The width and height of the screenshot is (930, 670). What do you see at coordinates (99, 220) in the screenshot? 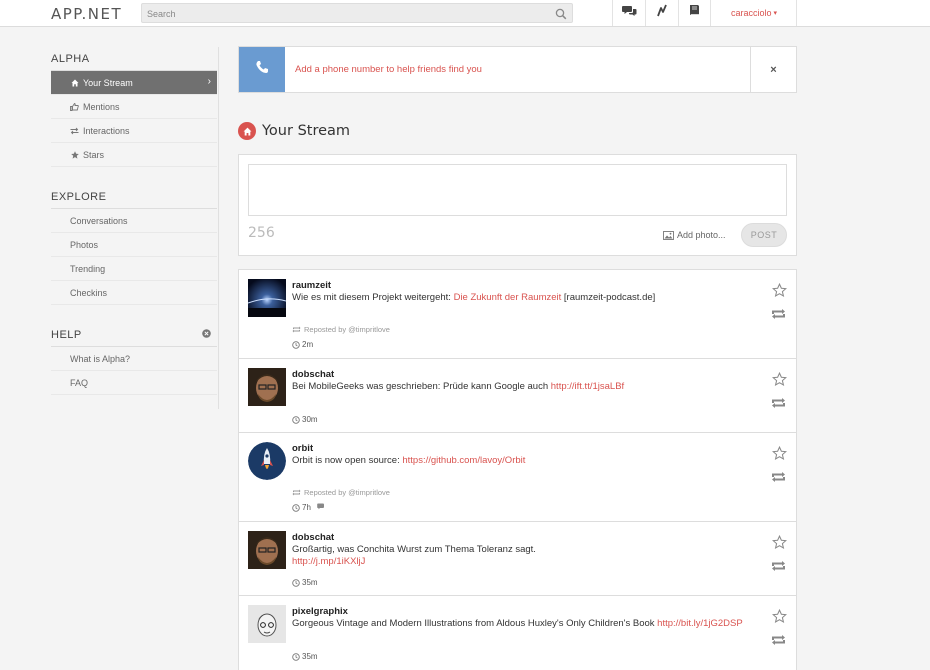
I see `sidebar-item-label: Conversations` at bounding box center [99, 220].